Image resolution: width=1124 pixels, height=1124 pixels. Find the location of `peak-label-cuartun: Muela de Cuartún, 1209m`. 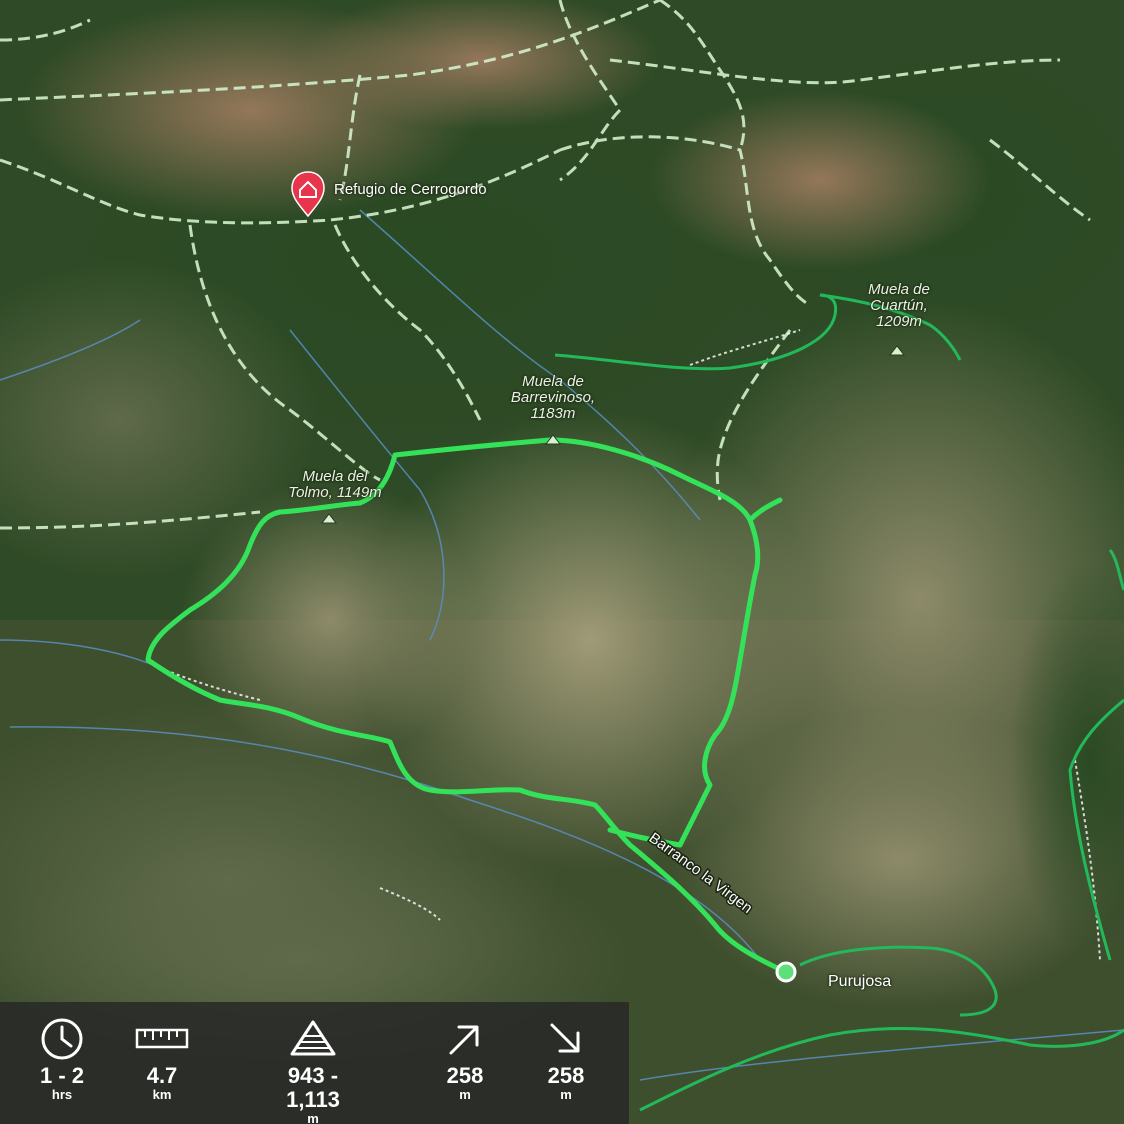

peak-label-cuartun: Muela de Cuartún, 1209m is located at coordinates (899, 306).